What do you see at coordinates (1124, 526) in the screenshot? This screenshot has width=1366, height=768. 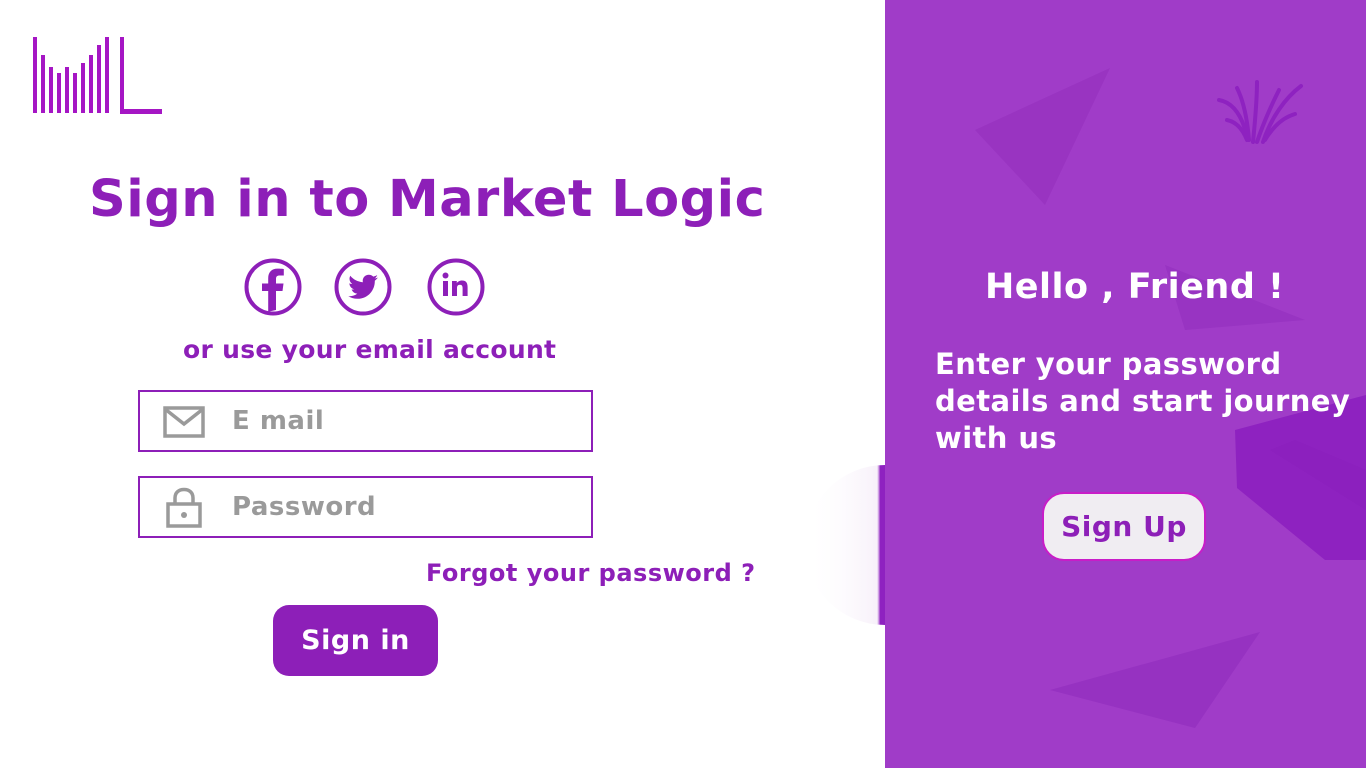 I see `sign-up-button: Sign Up` at bounding box center [1124, 526].